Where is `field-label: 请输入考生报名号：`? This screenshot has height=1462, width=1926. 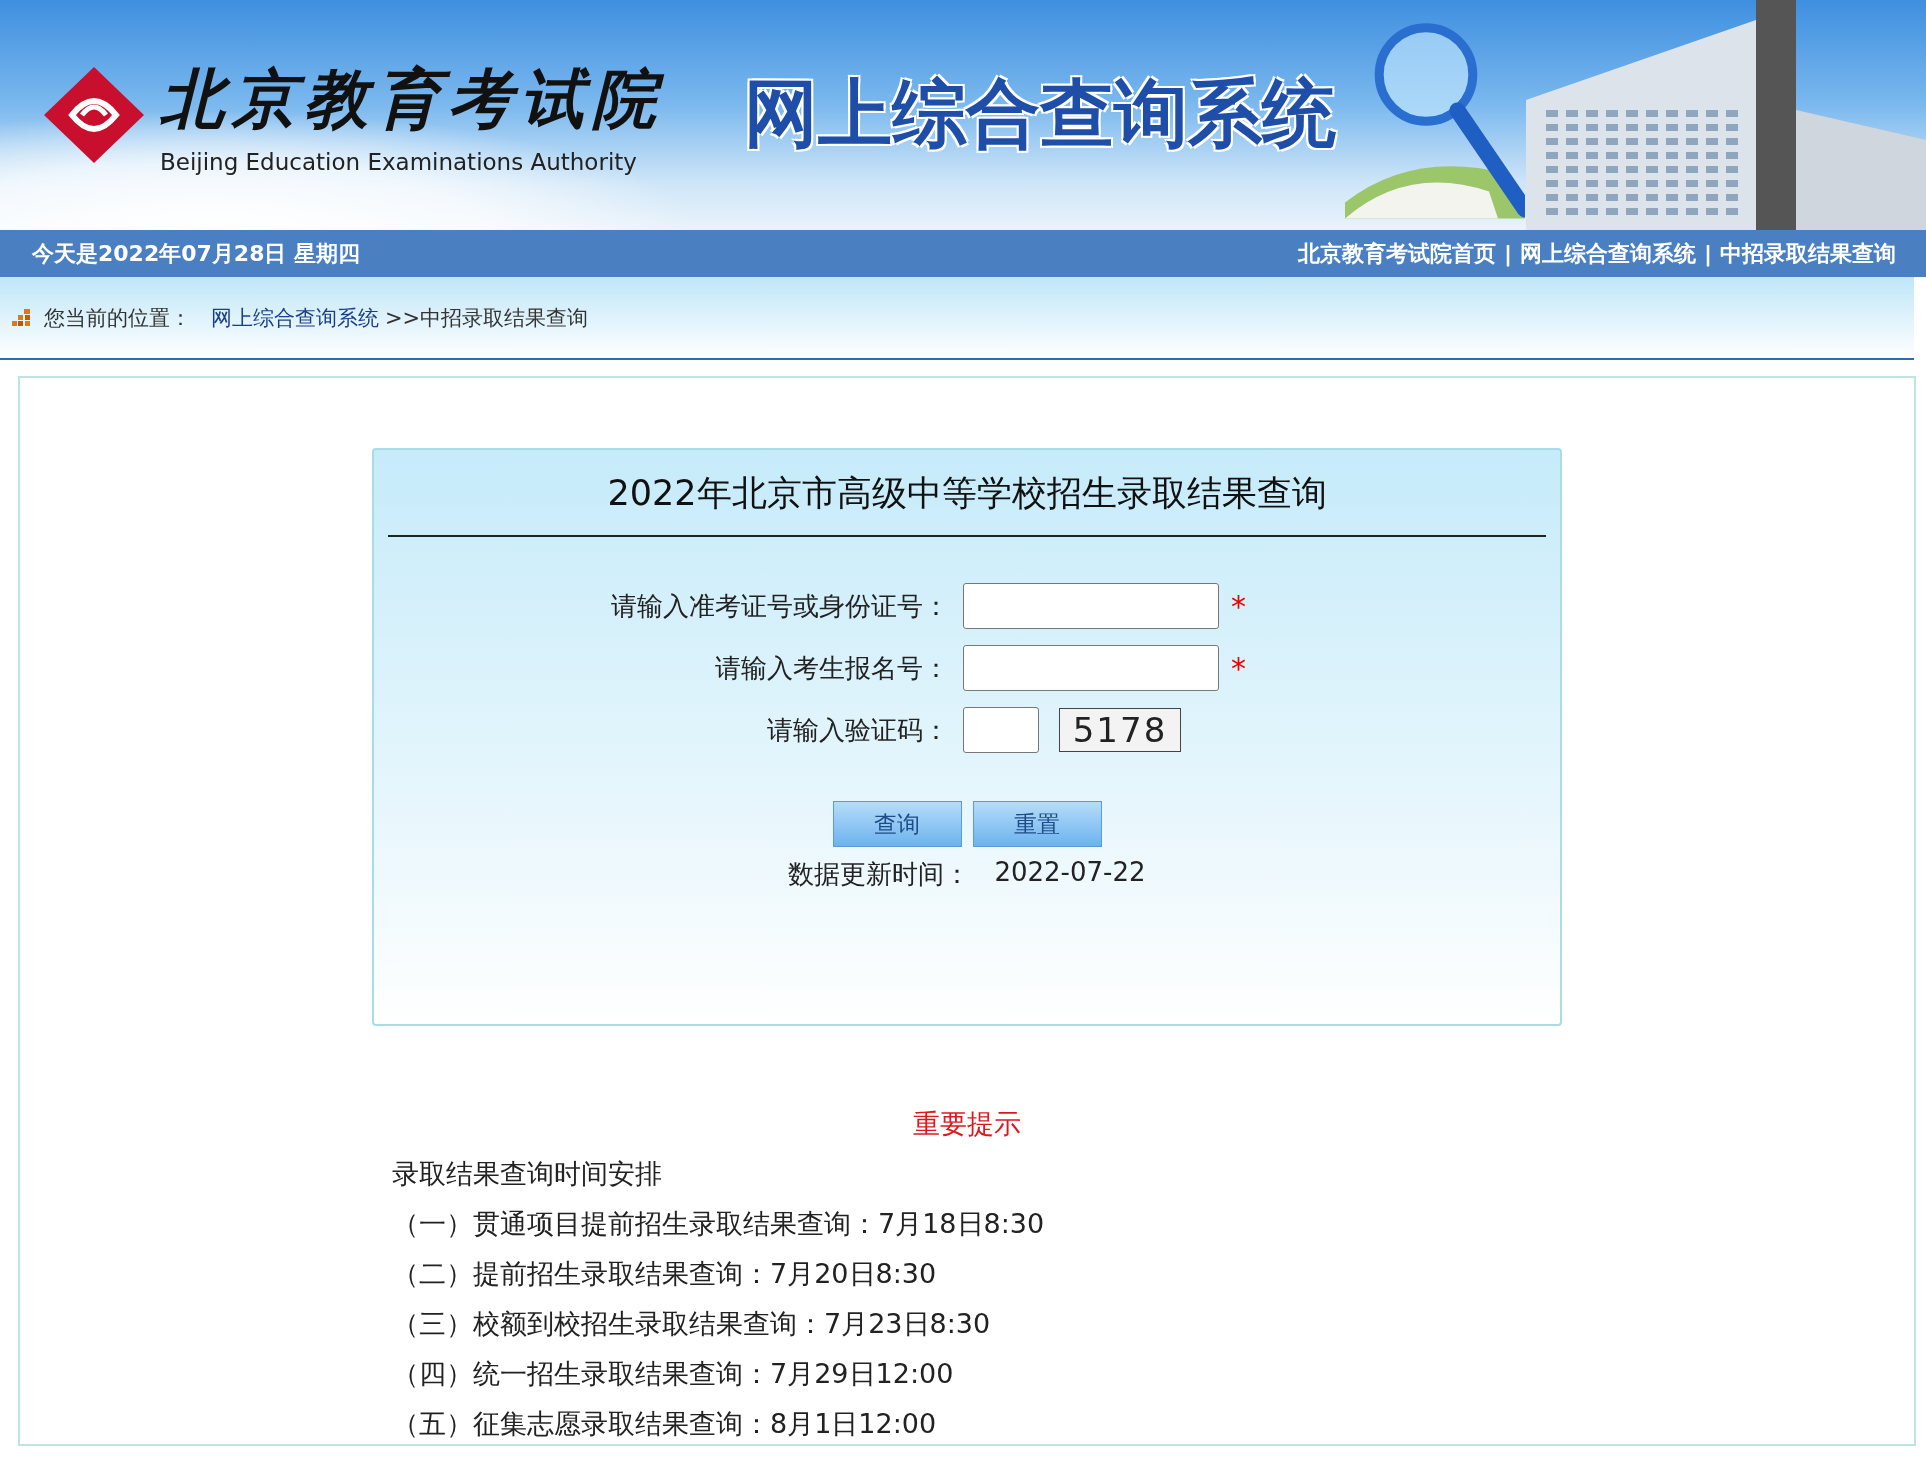 field-label: 请输入考生报名号： is located at coordinates (831, 668).